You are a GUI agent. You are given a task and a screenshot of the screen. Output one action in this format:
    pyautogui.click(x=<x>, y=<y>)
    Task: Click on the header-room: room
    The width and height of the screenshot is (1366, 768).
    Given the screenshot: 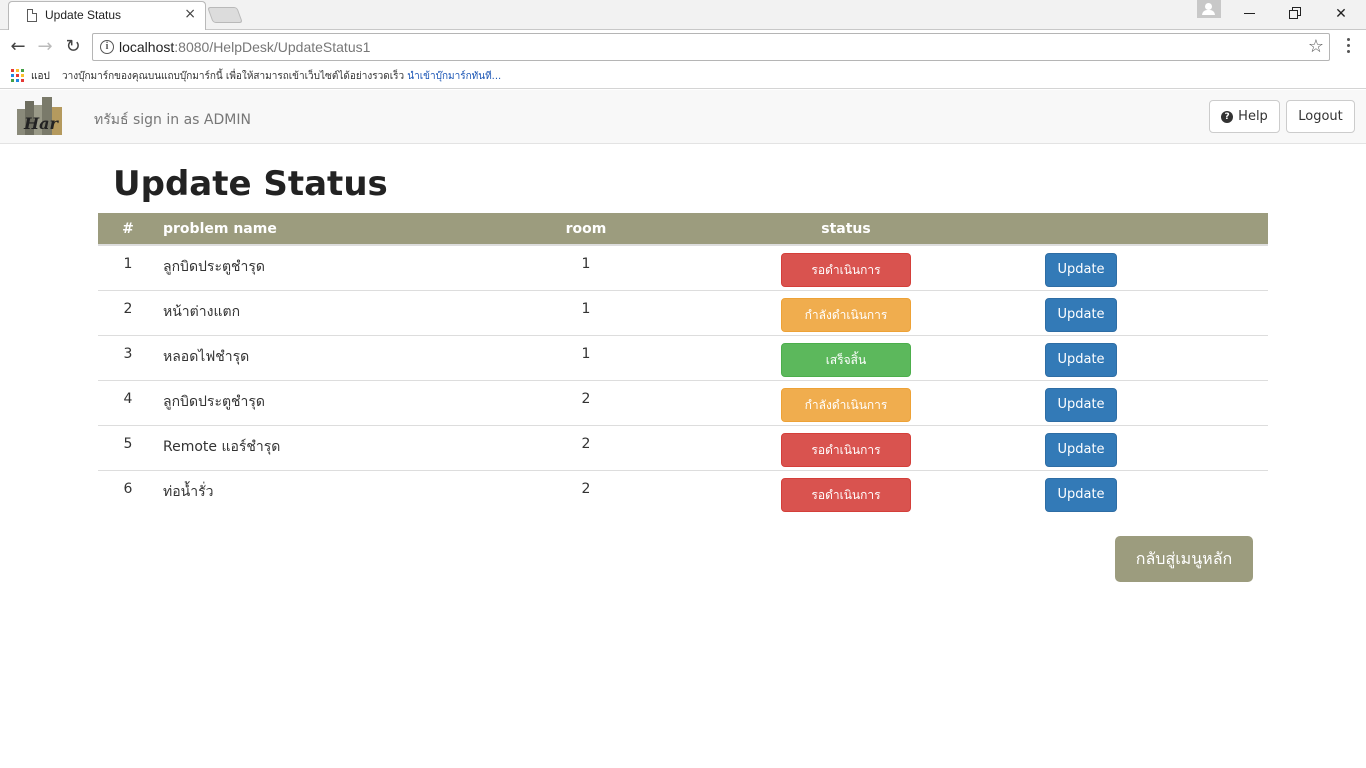 What is the action you would take?
    pyautogui.click(x=586, y=229)
    